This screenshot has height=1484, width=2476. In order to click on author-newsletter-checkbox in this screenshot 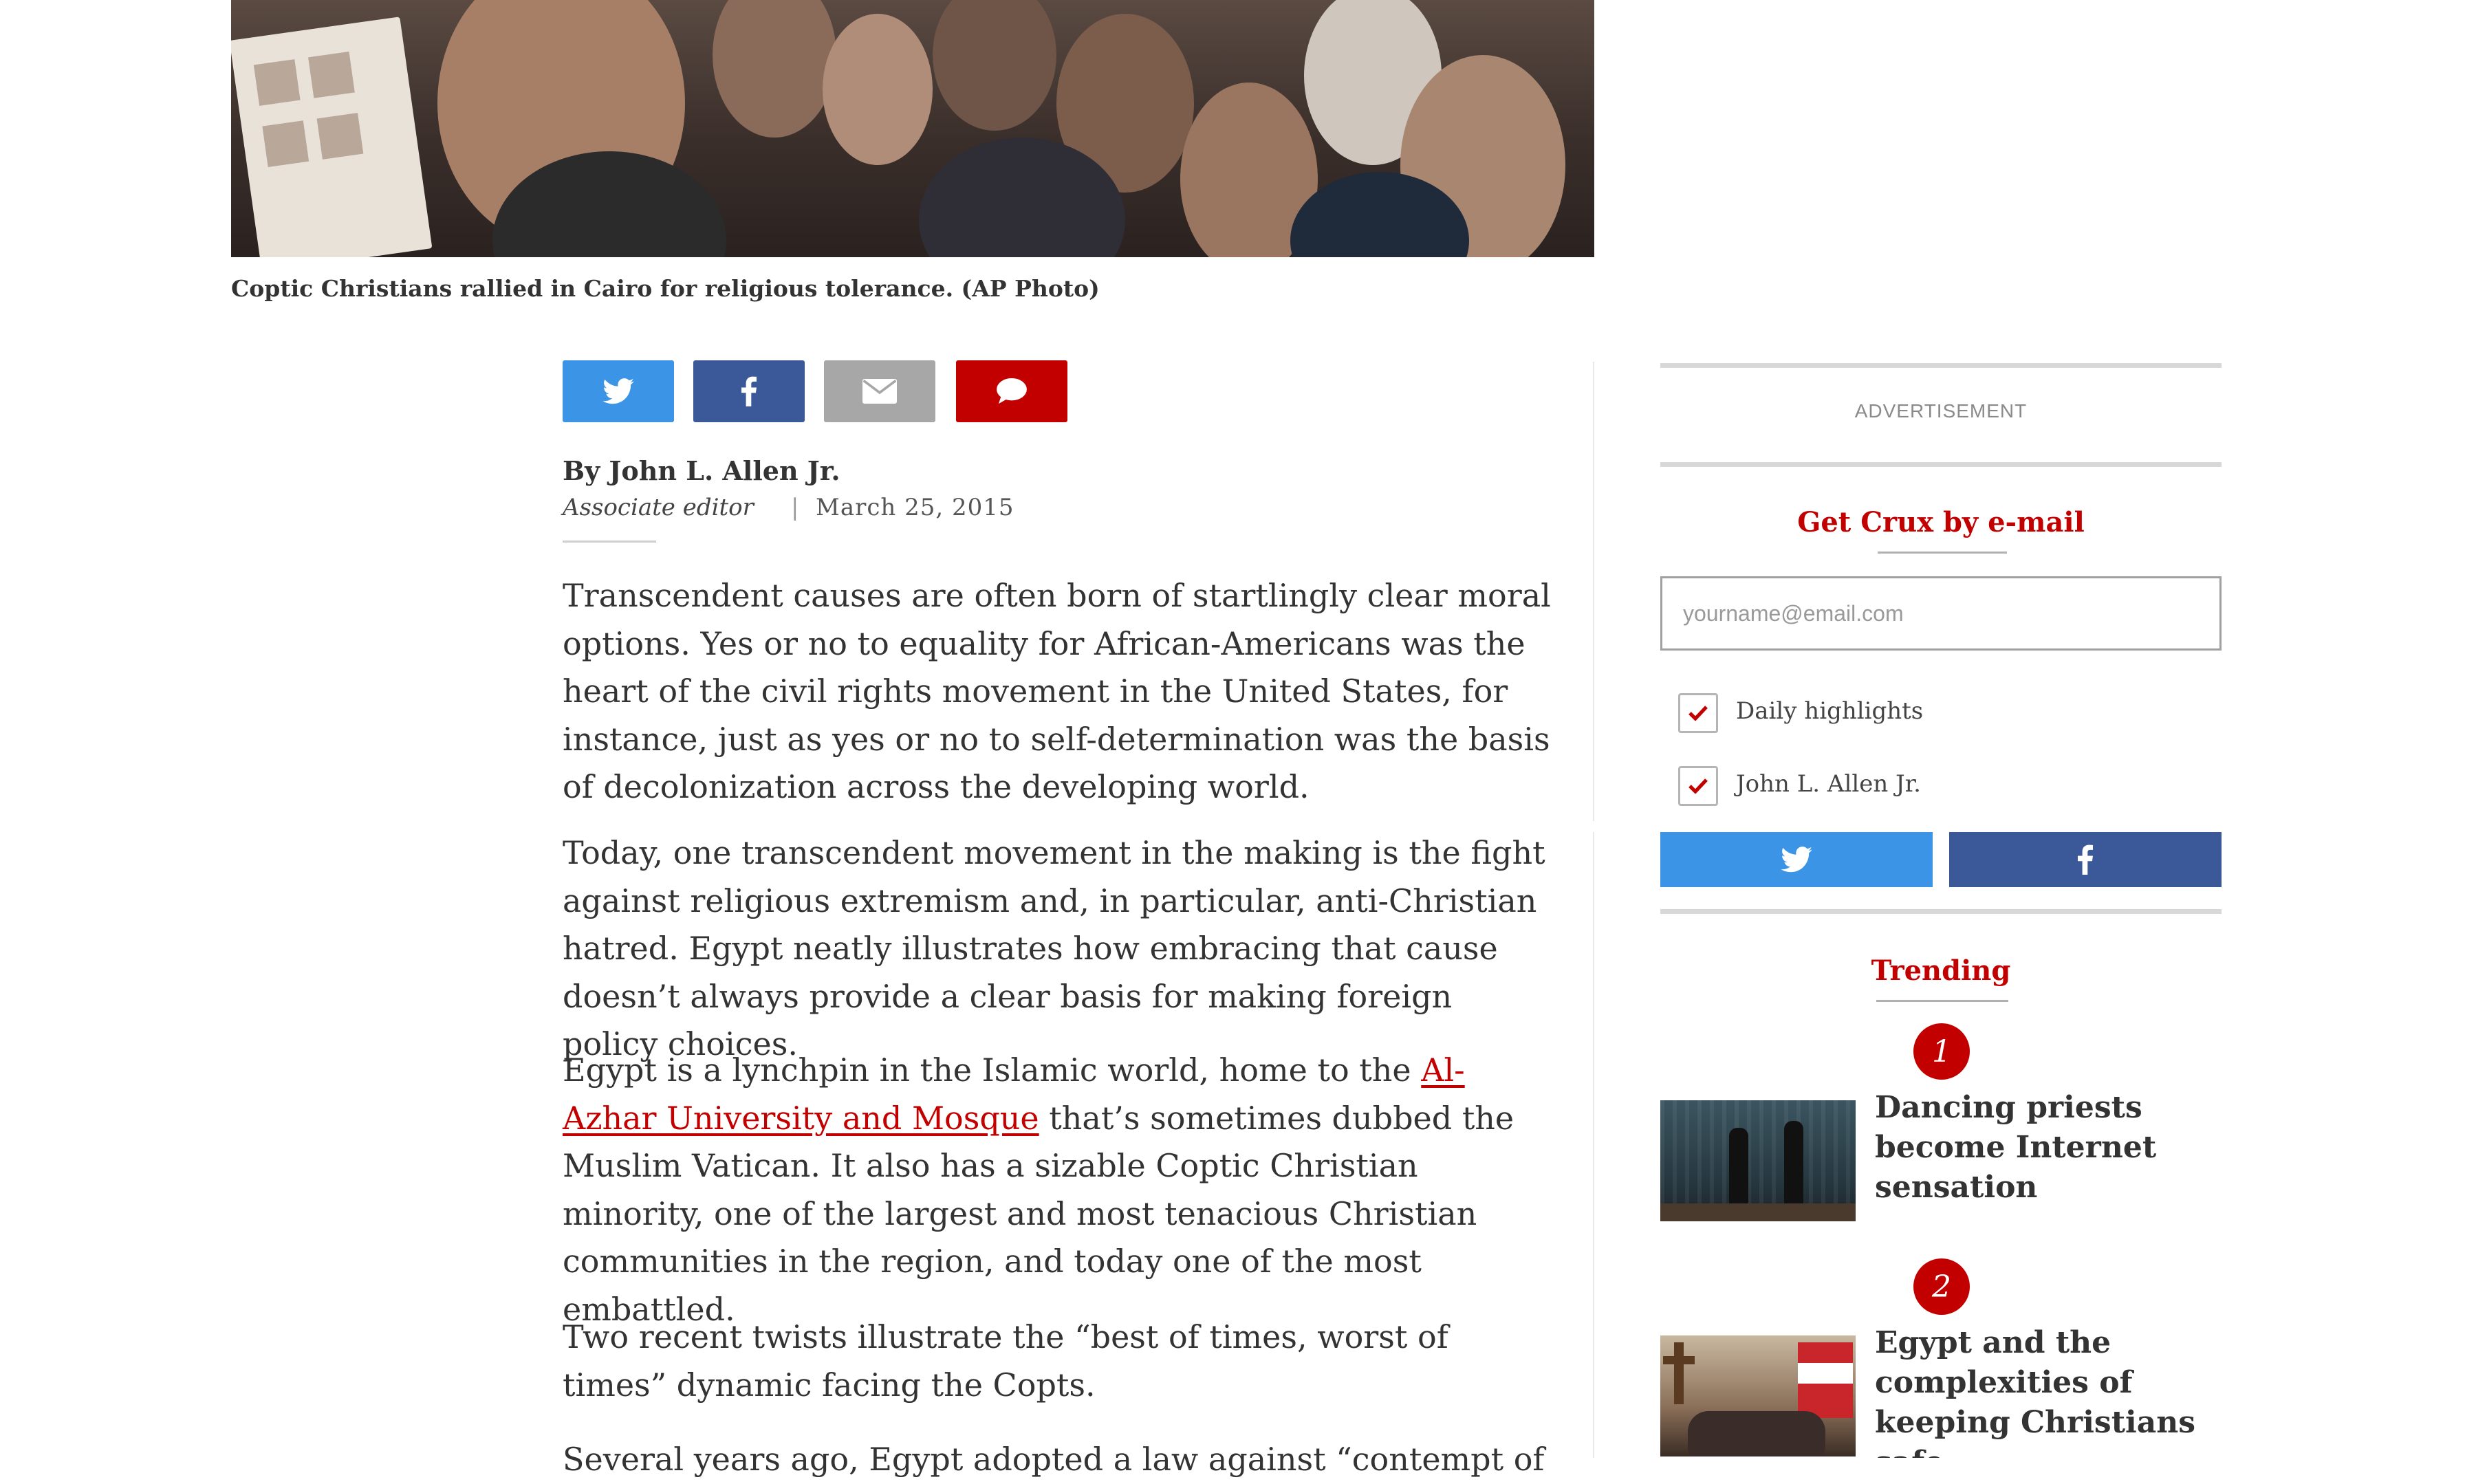, I will do `click(1698, 786)`.